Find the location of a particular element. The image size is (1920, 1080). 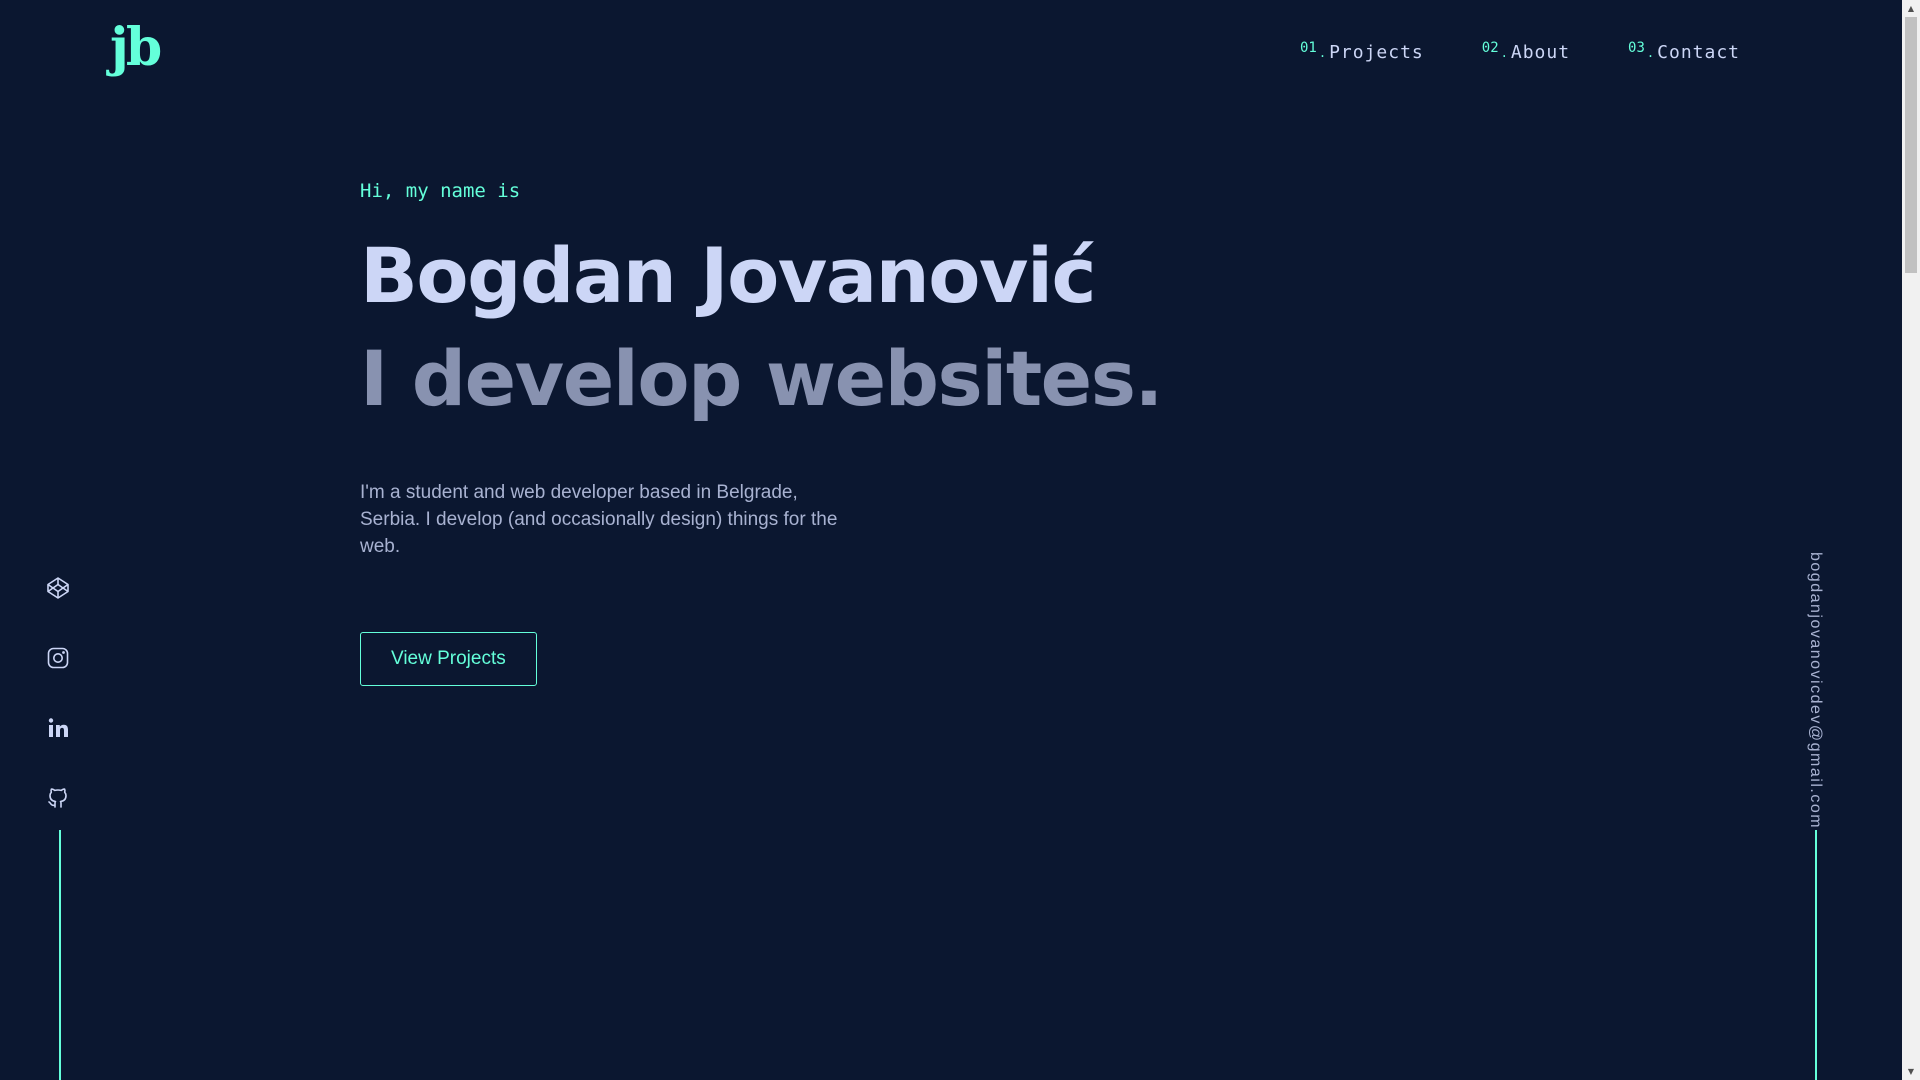

nav-label: Projects is located at coordinates (1376, 52).